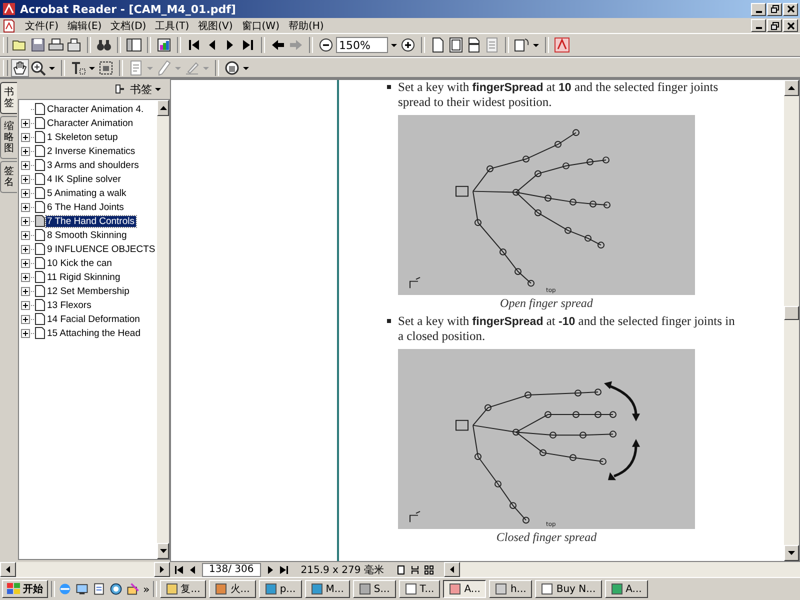  What do you see at coordinates (133, 589) in the screenshot?
I see `paint-icon` at bounding box center [133, 589].